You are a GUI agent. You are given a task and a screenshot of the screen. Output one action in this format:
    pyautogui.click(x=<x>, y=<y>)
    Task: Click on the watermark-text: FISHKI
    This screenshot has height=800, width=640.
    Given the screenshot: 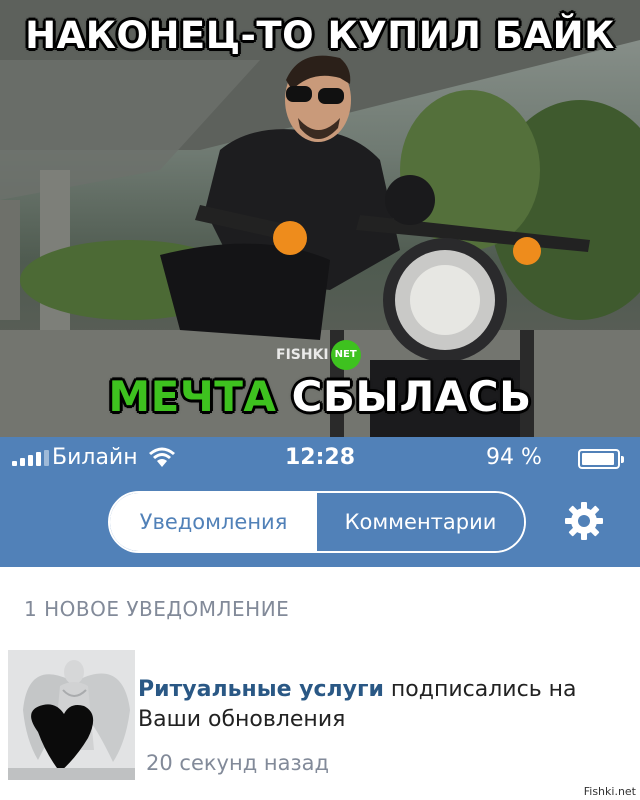 What is the action you would take?
    pyautogui.click(x=302, y=355)
    